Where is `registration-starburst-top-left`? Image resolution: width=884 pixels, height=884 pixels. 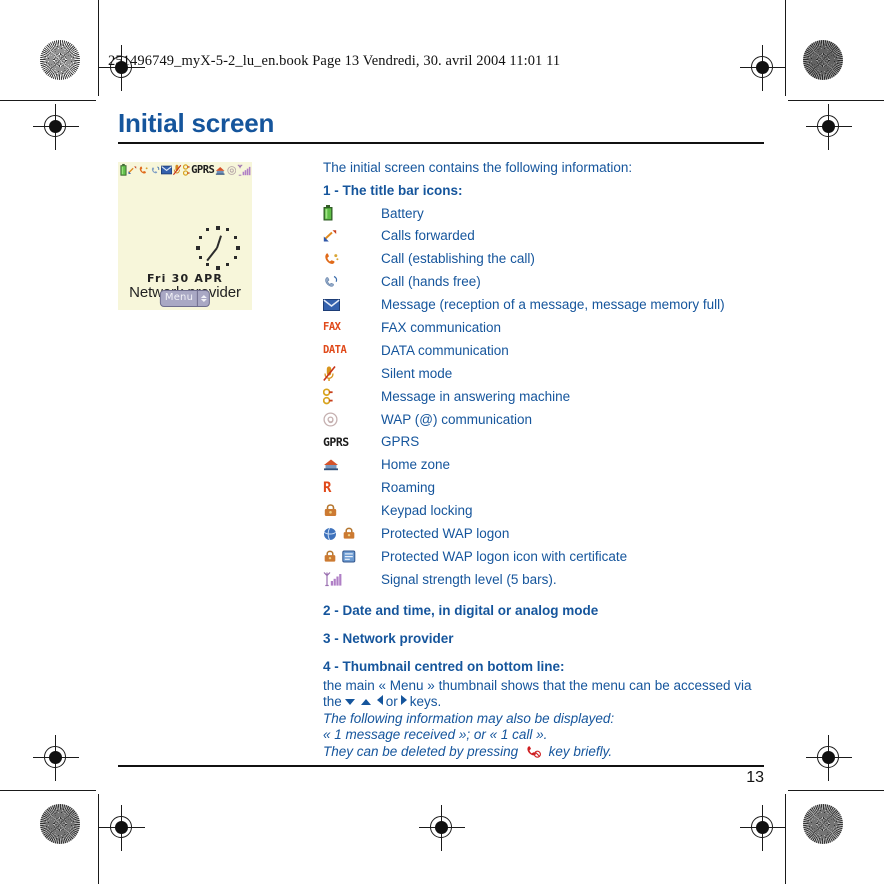 registration-starburst-top-left is located at coordinates (60, 60).